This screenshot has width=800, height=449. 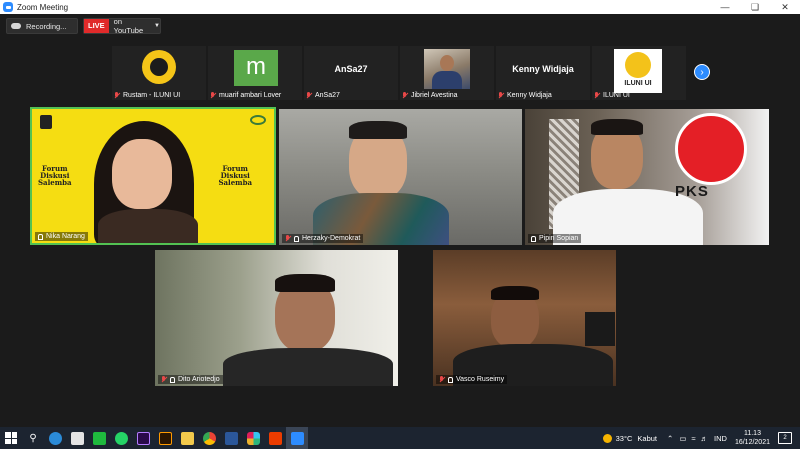 I want to click on participant-body, so click(x=308, y=367).